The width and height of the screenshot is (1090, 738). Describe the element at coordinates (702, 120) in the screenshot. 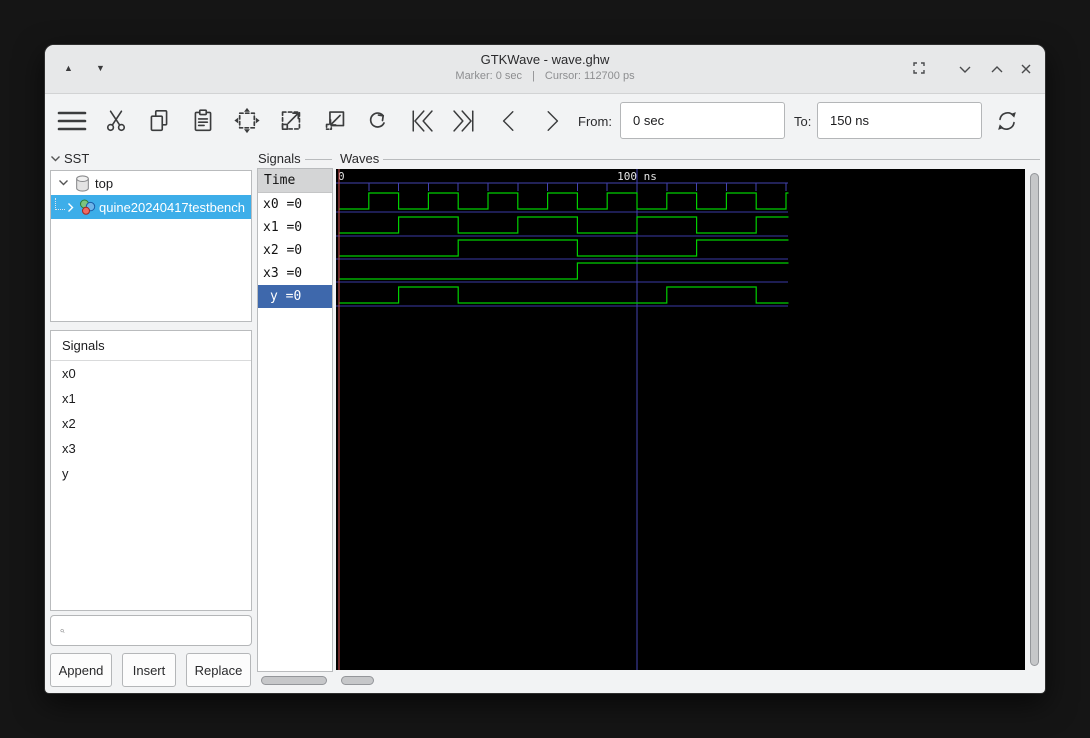

I see `from-input` at that location.